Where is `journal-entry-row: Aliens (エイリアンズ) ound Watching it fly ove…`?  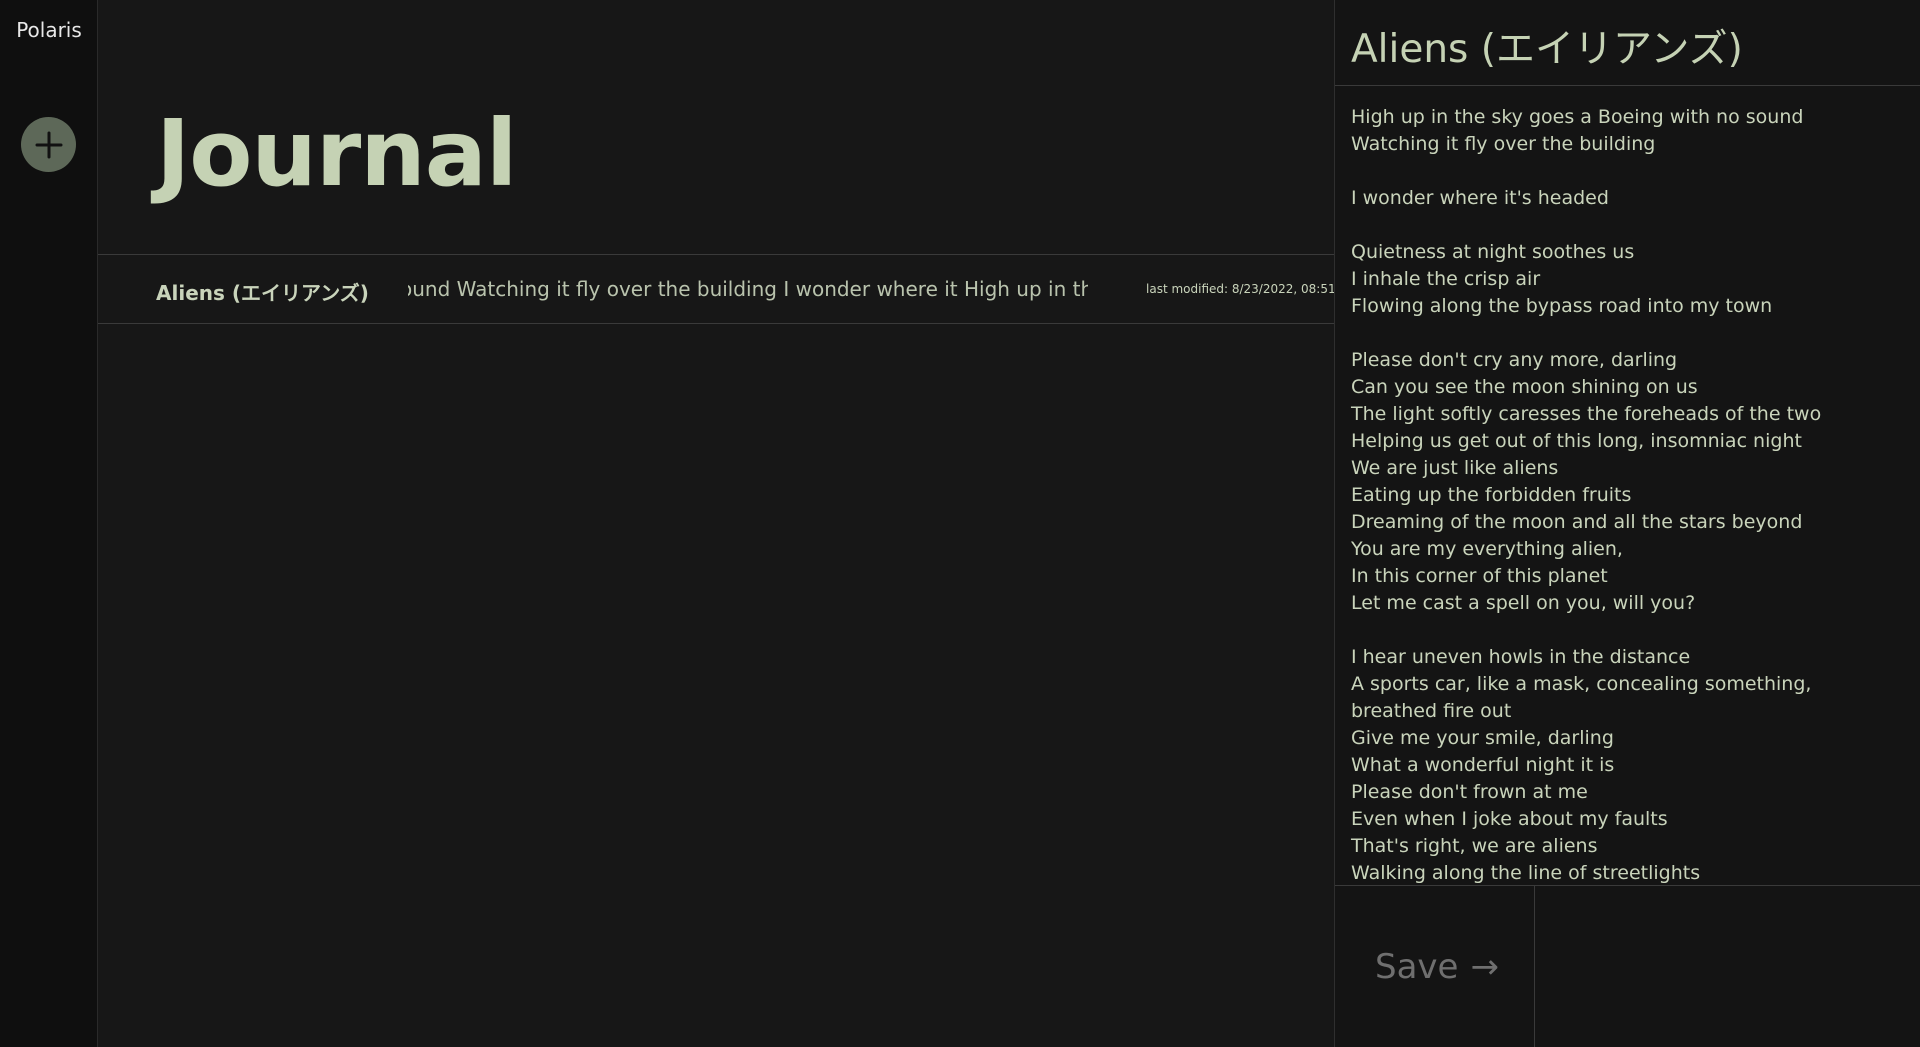
journal-entry-row: Aliens (エイリアンズ) ound Watching it fly ove… is located at coordinates (716, 289).